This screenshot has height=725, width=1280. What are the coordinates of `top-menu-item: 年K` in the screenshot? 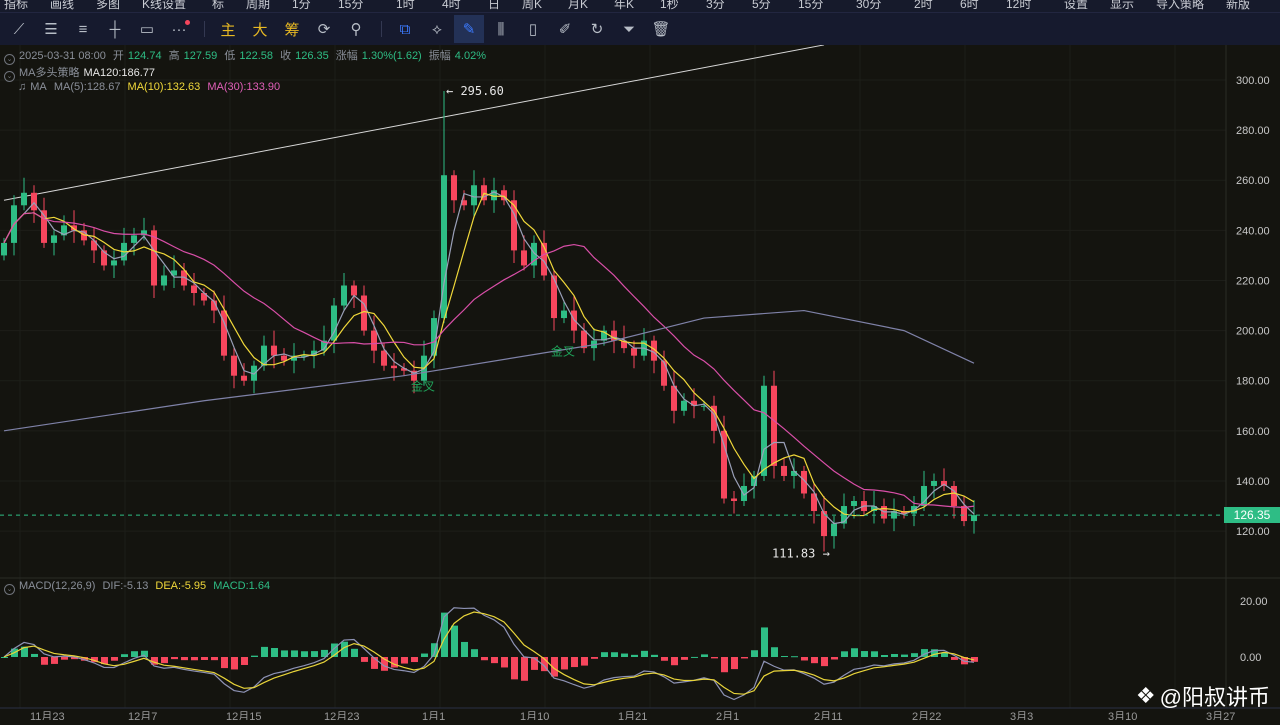 It's located at (624, 6).